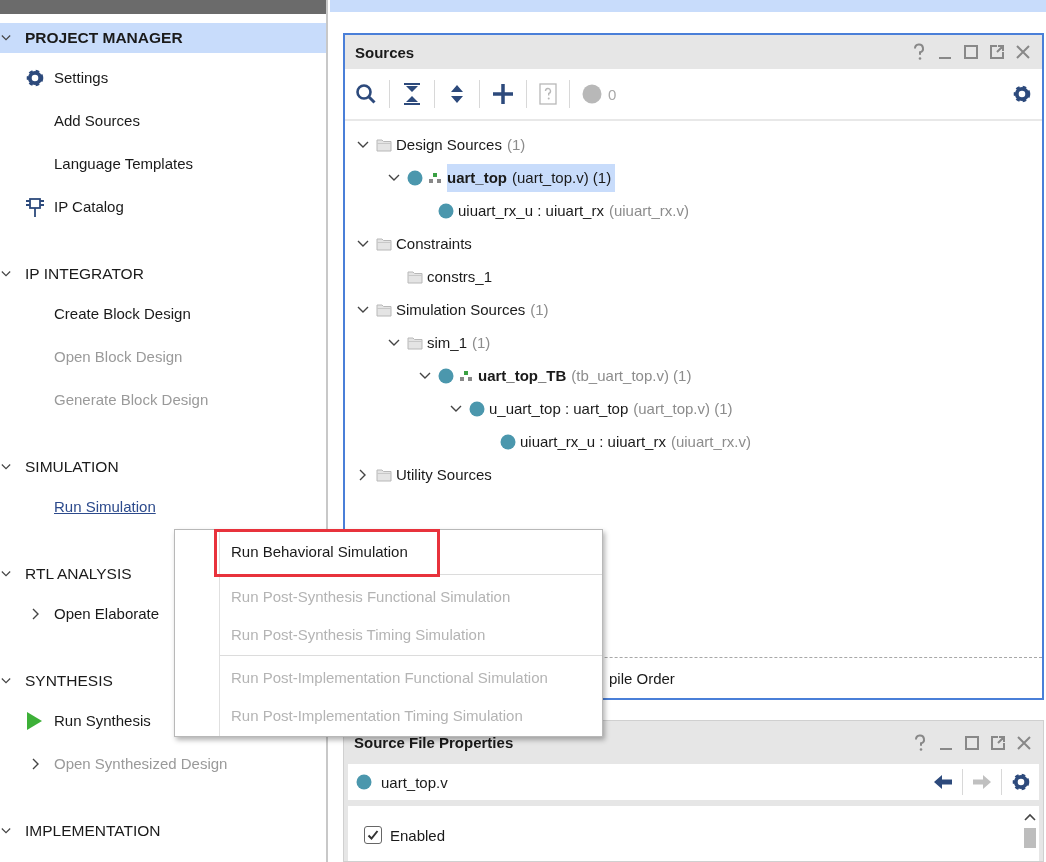  I want to click on checkbox-label: Enabled, so click(418, 835).